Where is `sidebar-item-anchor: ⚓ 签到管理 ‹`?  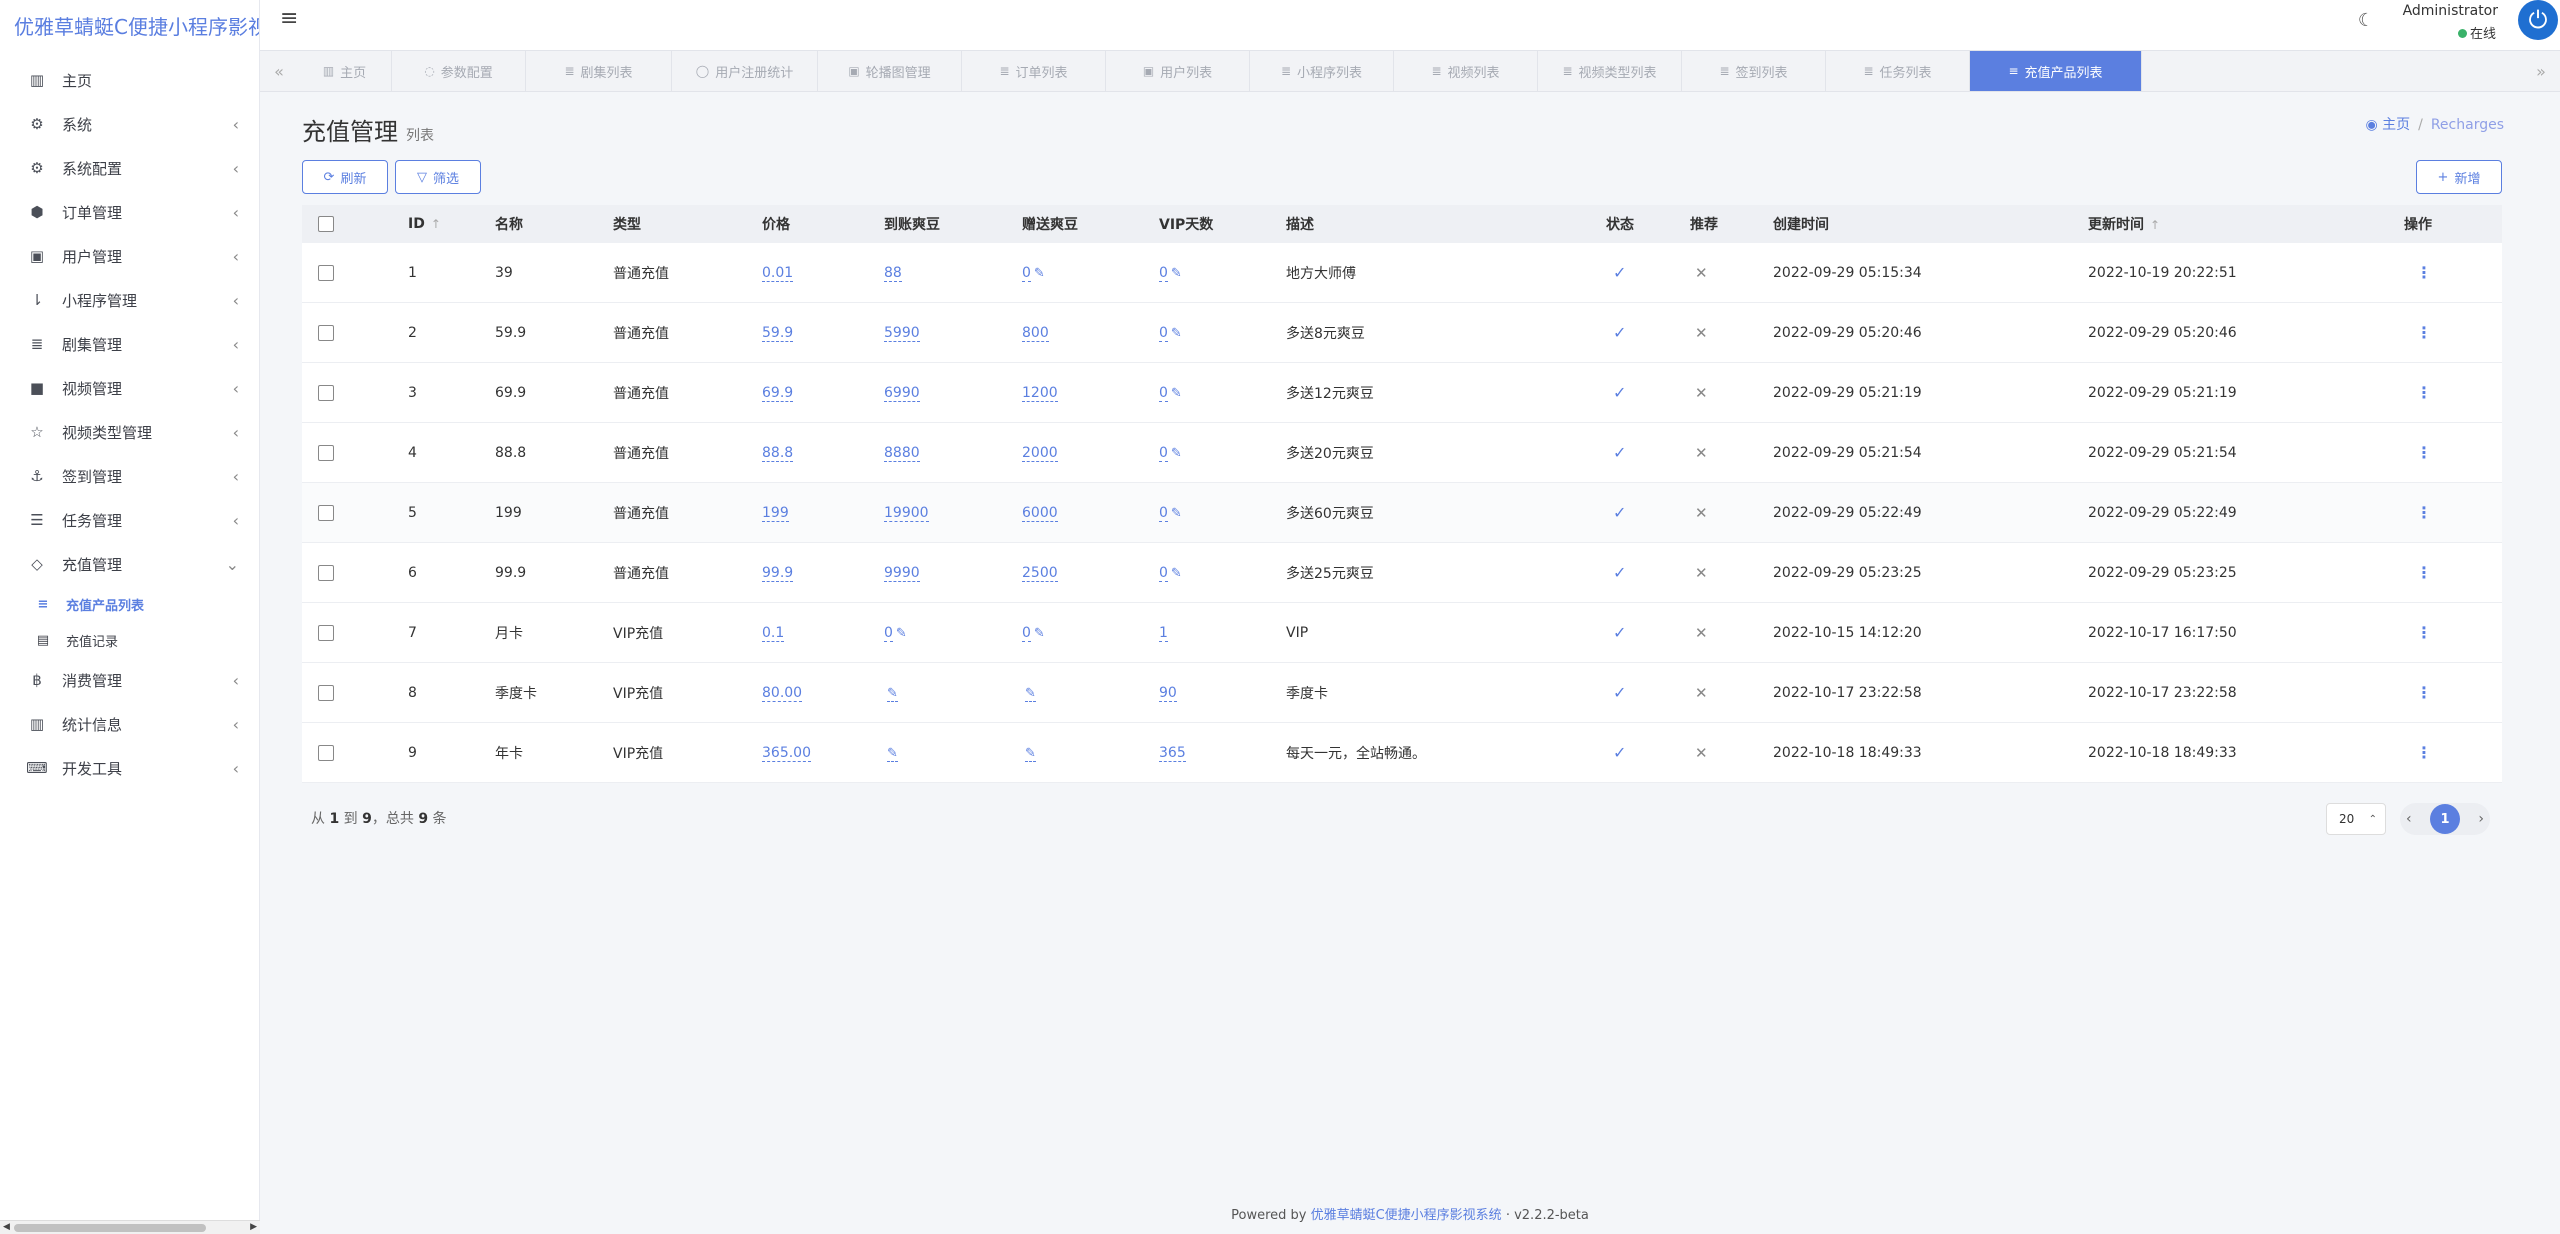
sidebar-item-anchor: ⚓ 签到管理 ‹ is located at coordinates (129, 476).